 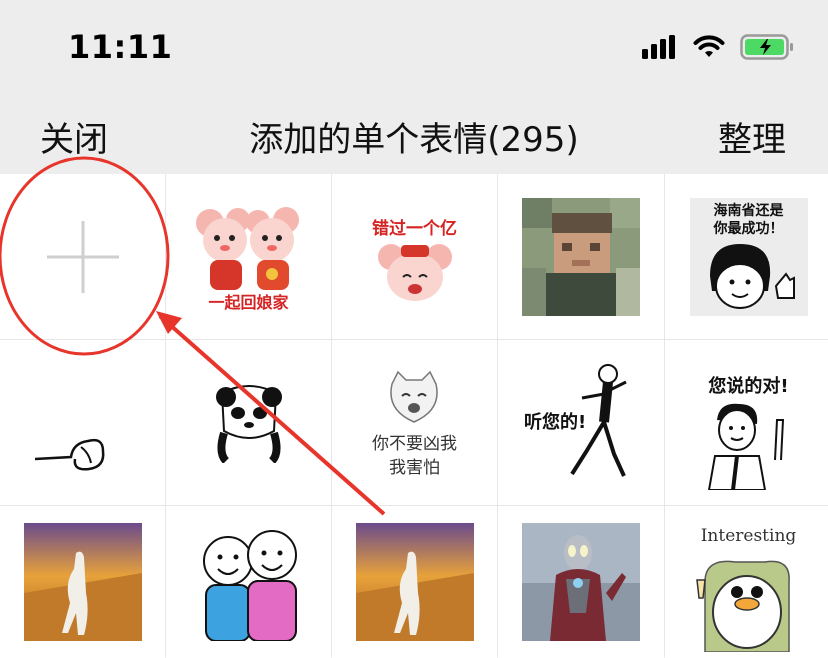 What do you see at coordinates (414, 468) in the screenshot?
I see `sticker-caption-line: 我害怕` at bounding box center [414, 468].